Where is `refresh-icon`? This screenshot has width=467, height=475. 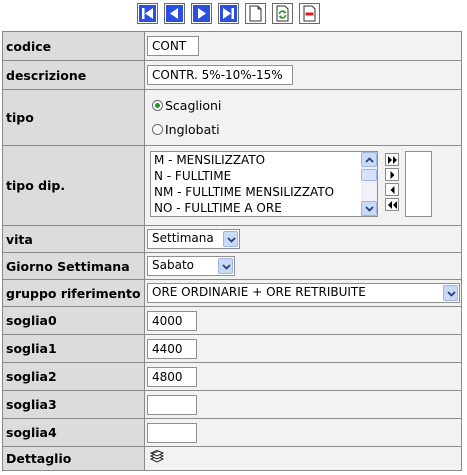
refresh-icon is located at coordinates (282, 13).